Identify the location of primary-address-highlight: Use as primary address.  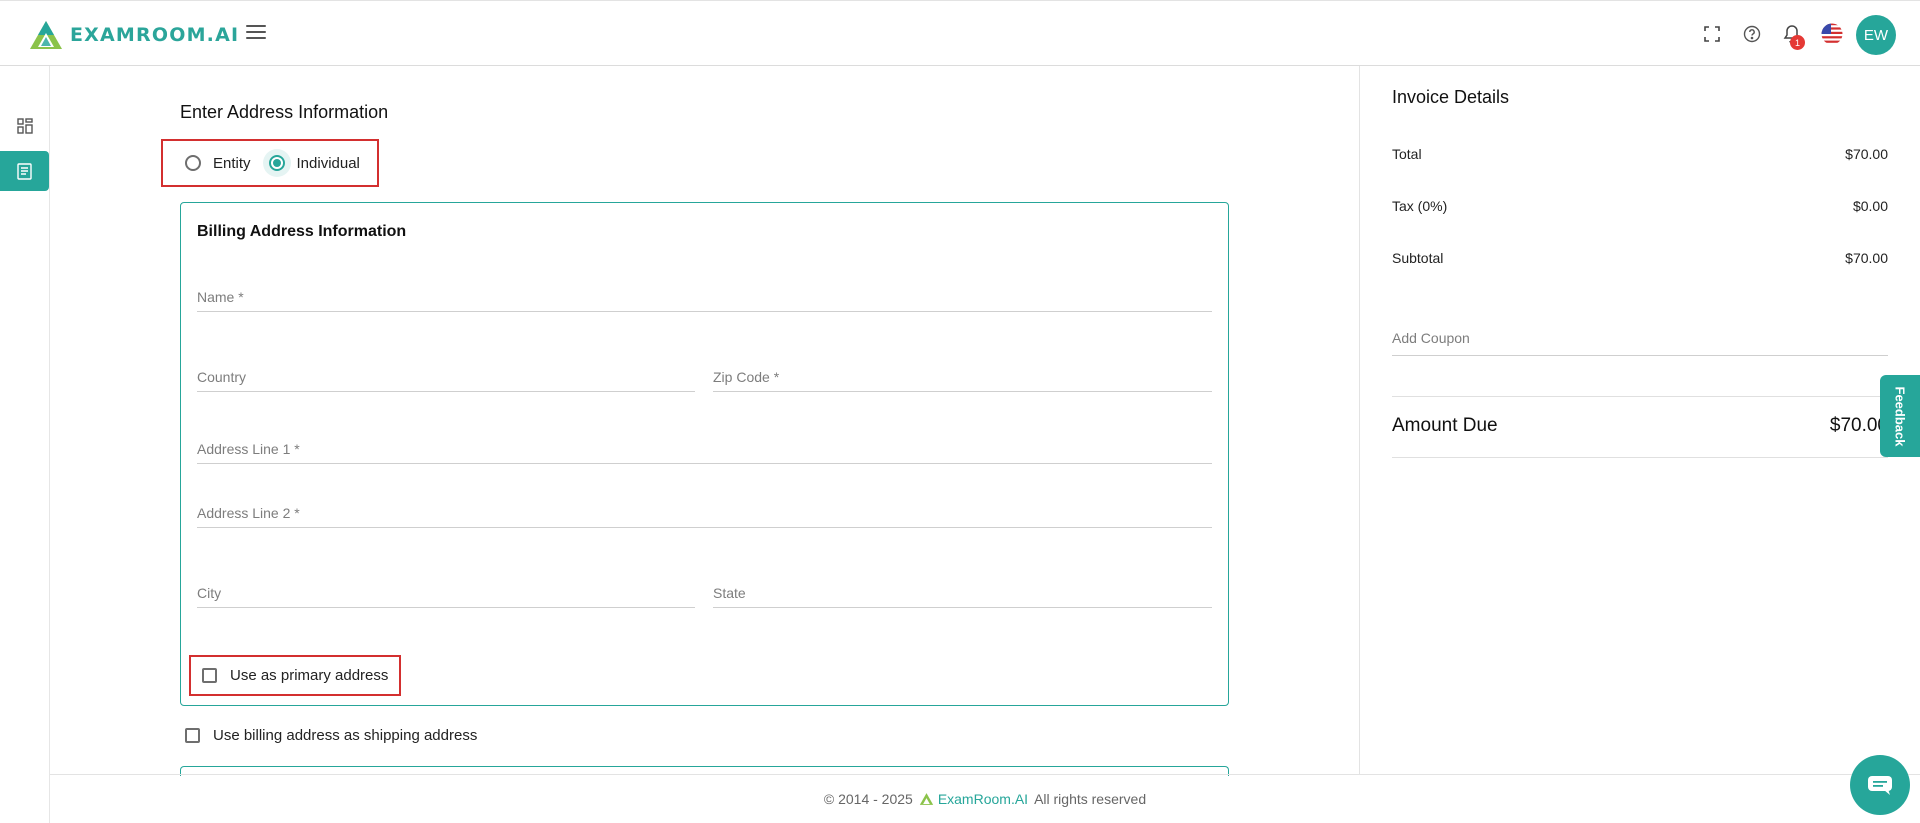
(295, 675).